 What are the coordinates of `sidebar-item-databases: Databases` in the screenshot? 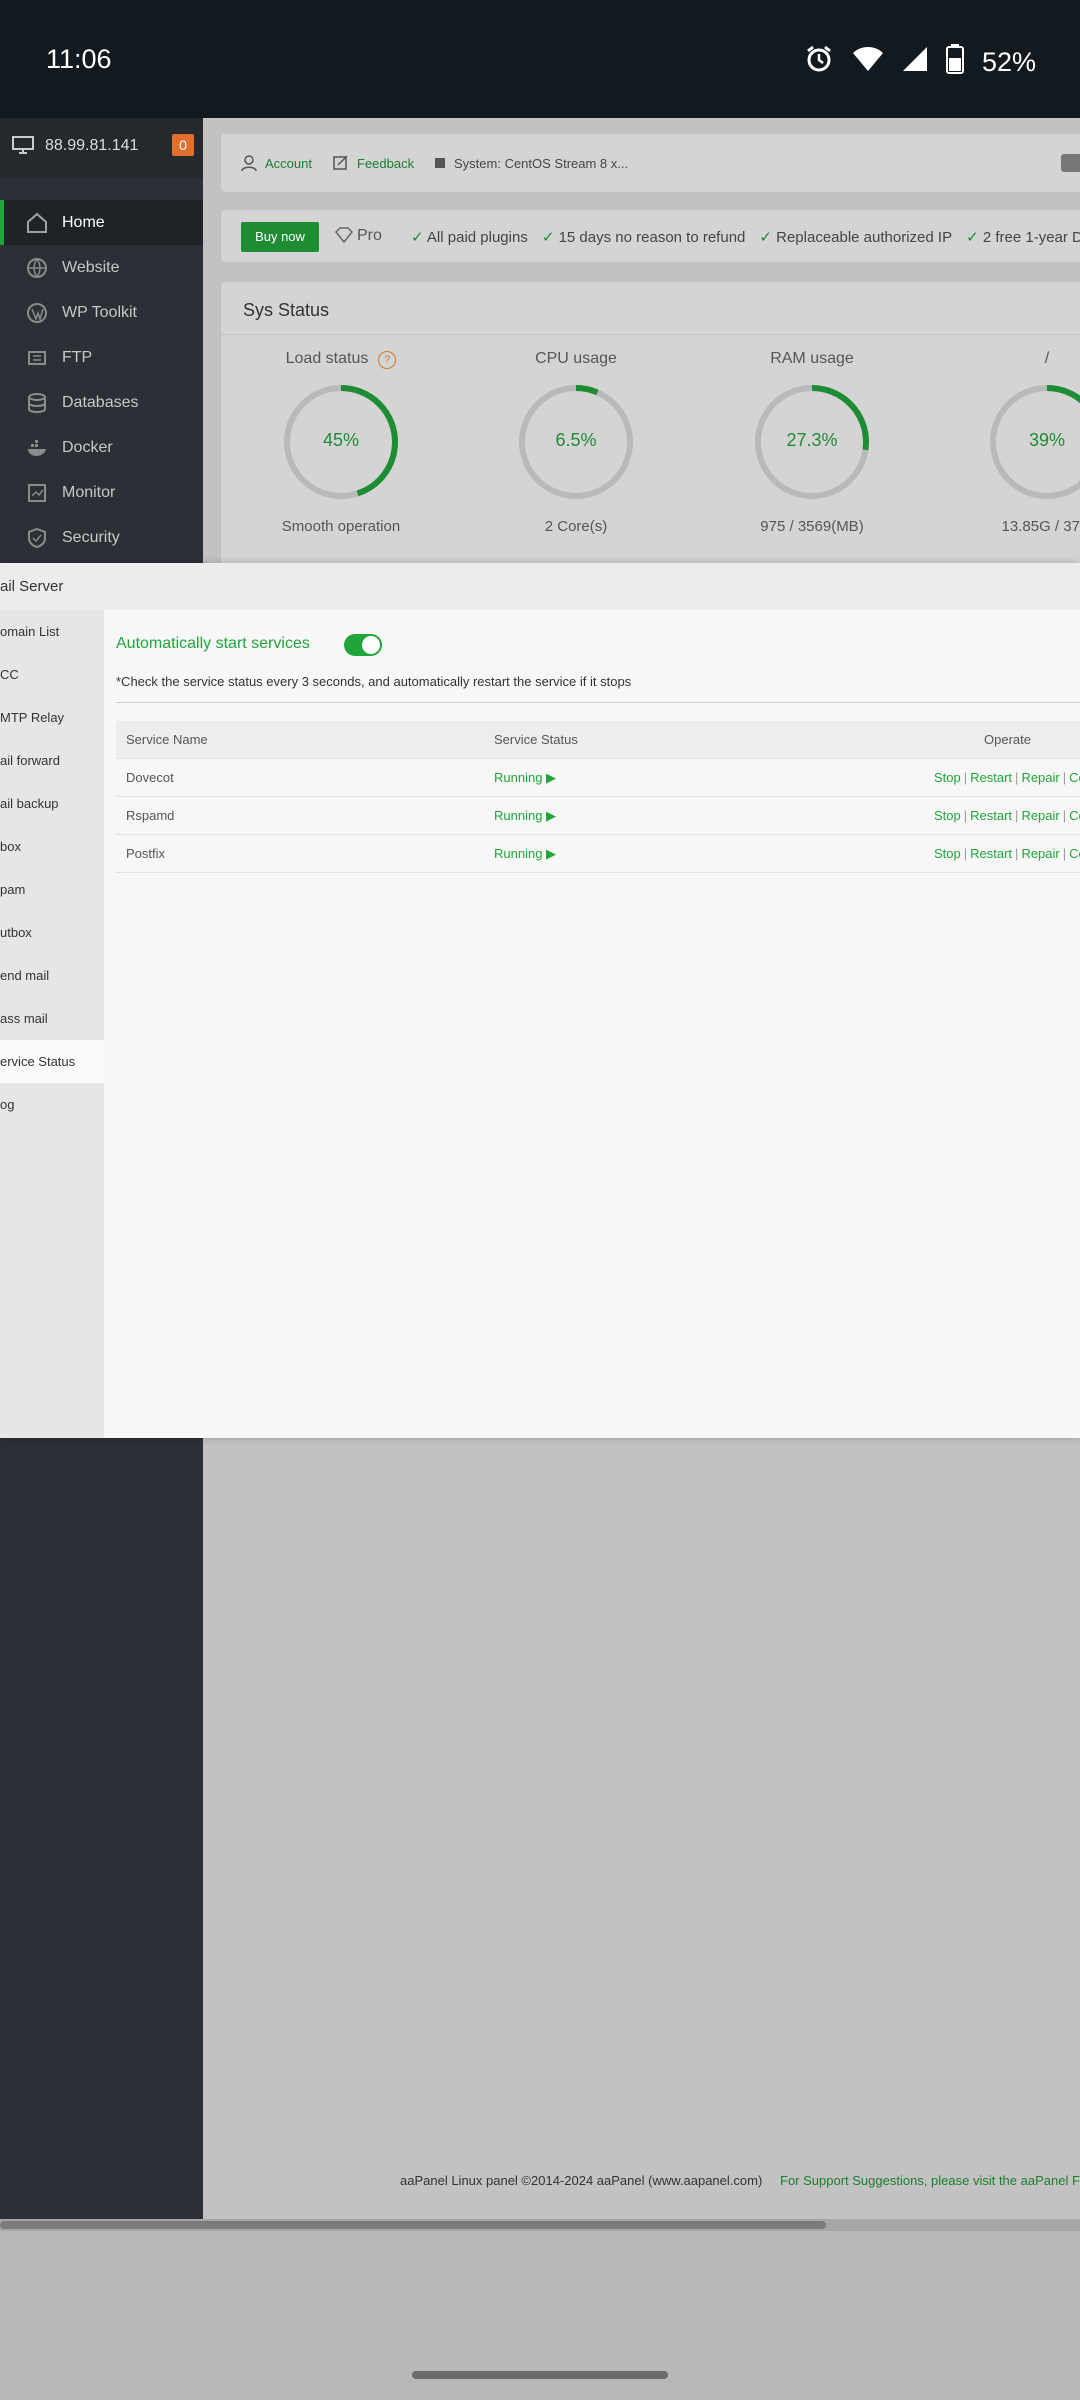 It's located at (101, 402).